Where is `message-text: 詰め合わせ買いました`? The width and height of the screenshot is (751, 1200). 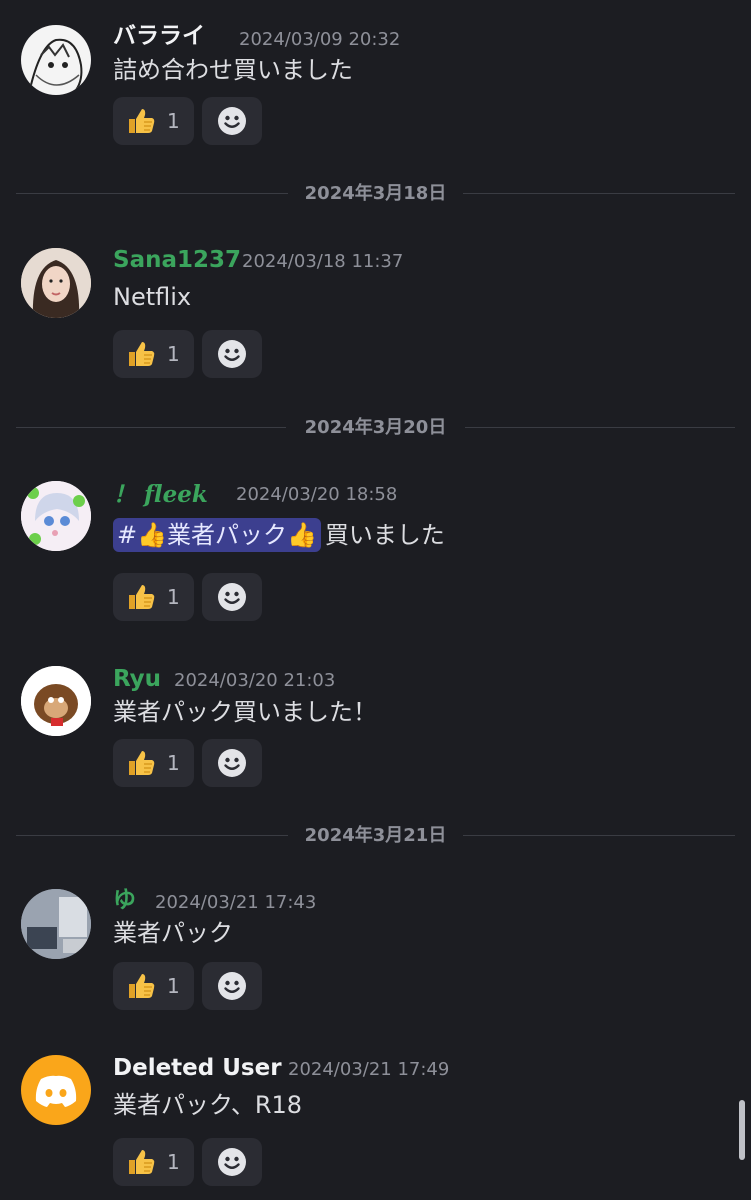
message-text: 詰め合わせ買いました is located at coordinates (233, 70).